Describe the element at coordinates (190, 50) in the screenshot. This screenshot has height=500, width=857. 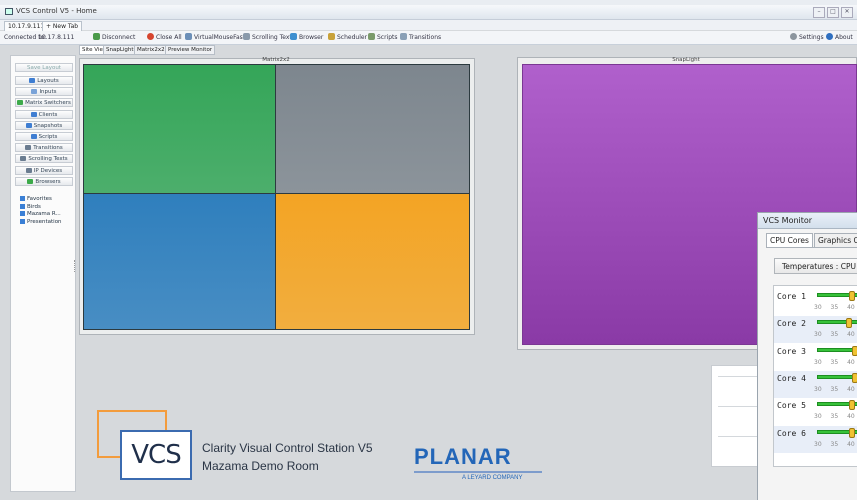
I see `tab-preview-monitor: Preview Monitor` at that location.